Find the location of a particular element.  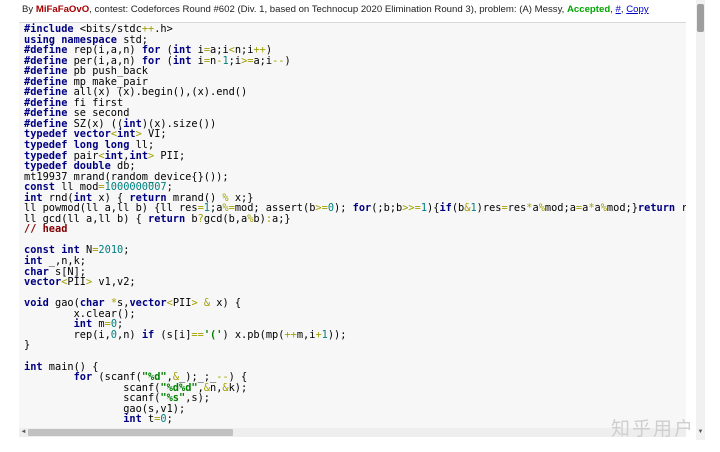

code-token: b) is located at coordinates (259, 218).